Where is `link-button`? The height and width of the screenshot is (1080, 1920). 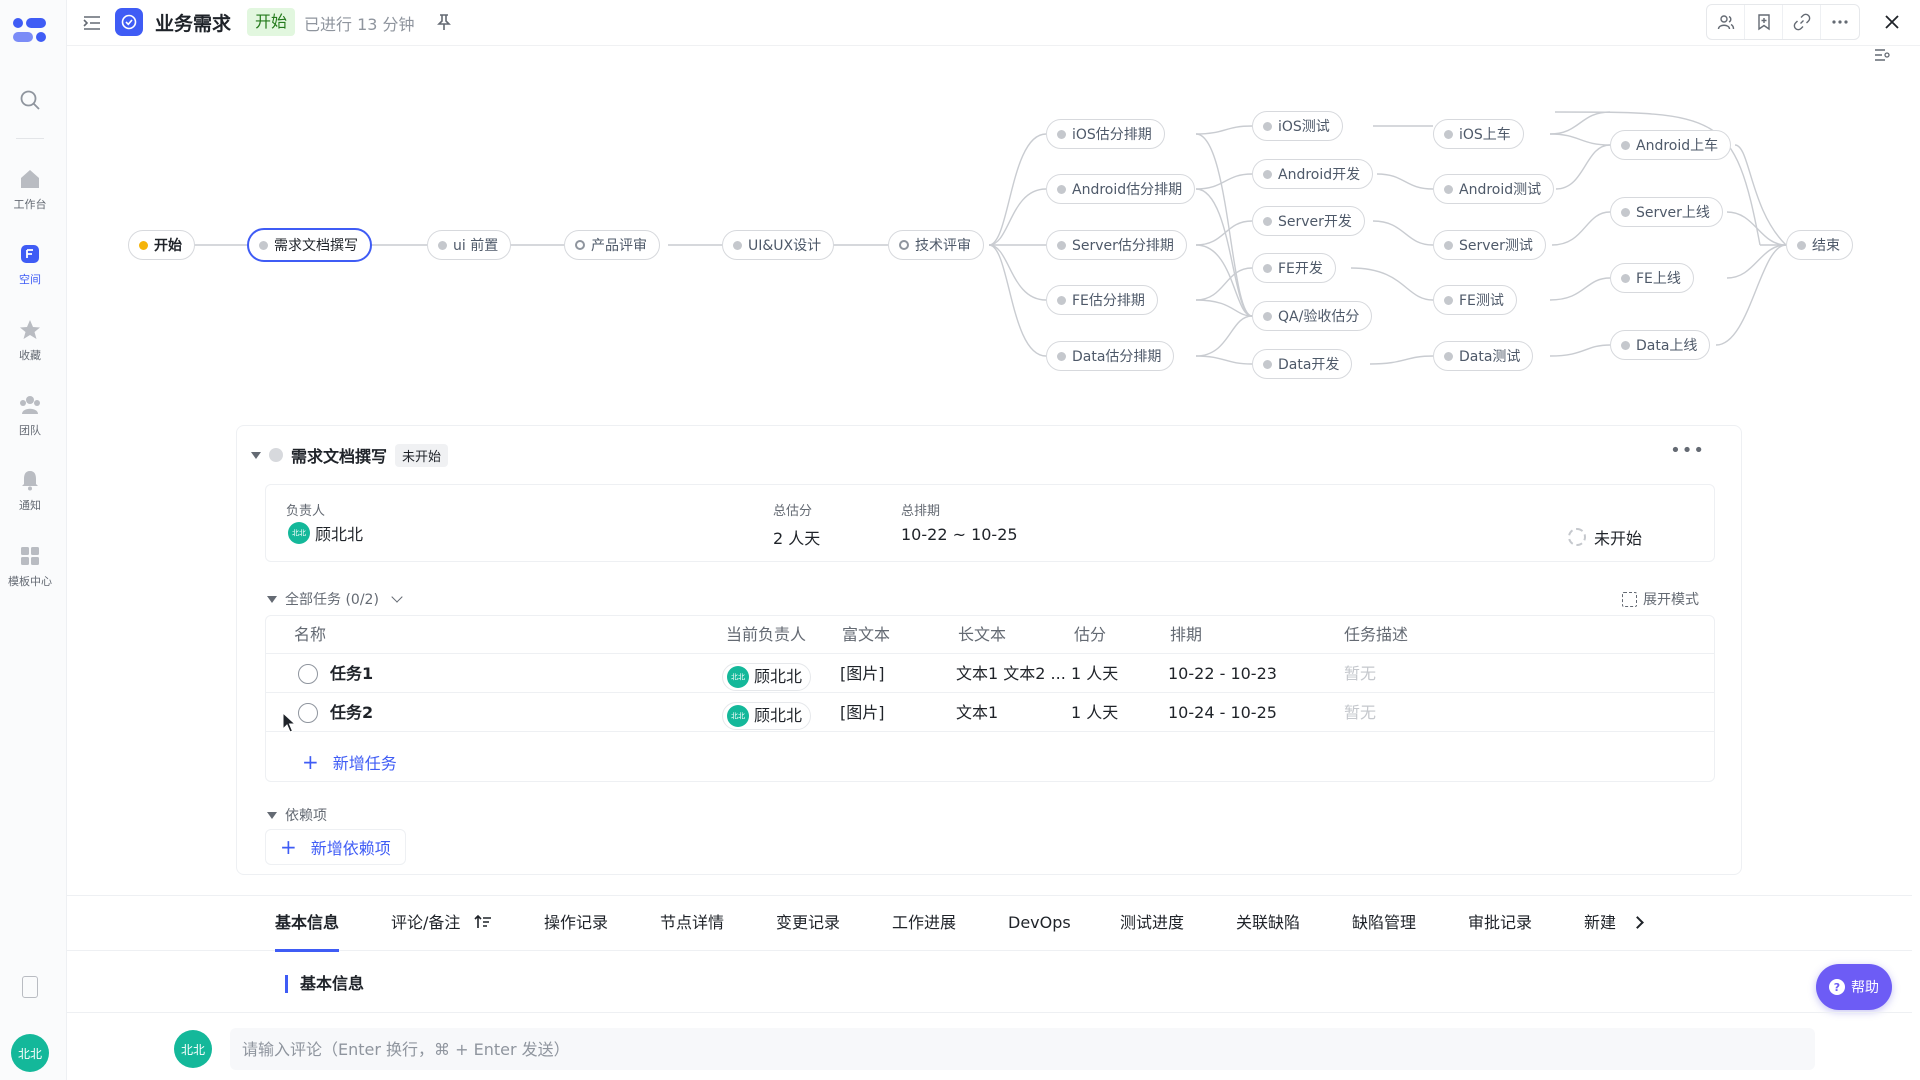
link-button is located at coordinates (1802, 22).